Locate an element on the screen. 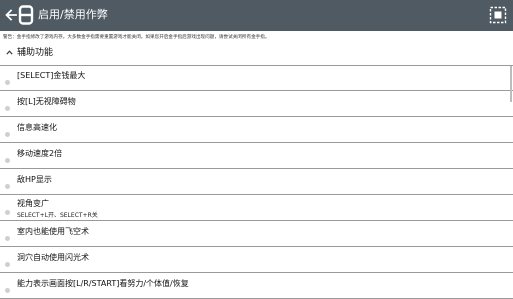 The width and height of the screenshot is (513, 299). cheat-sublabel: SELECT+L开、SELECT+R关 is located at coordinates (57, 215).